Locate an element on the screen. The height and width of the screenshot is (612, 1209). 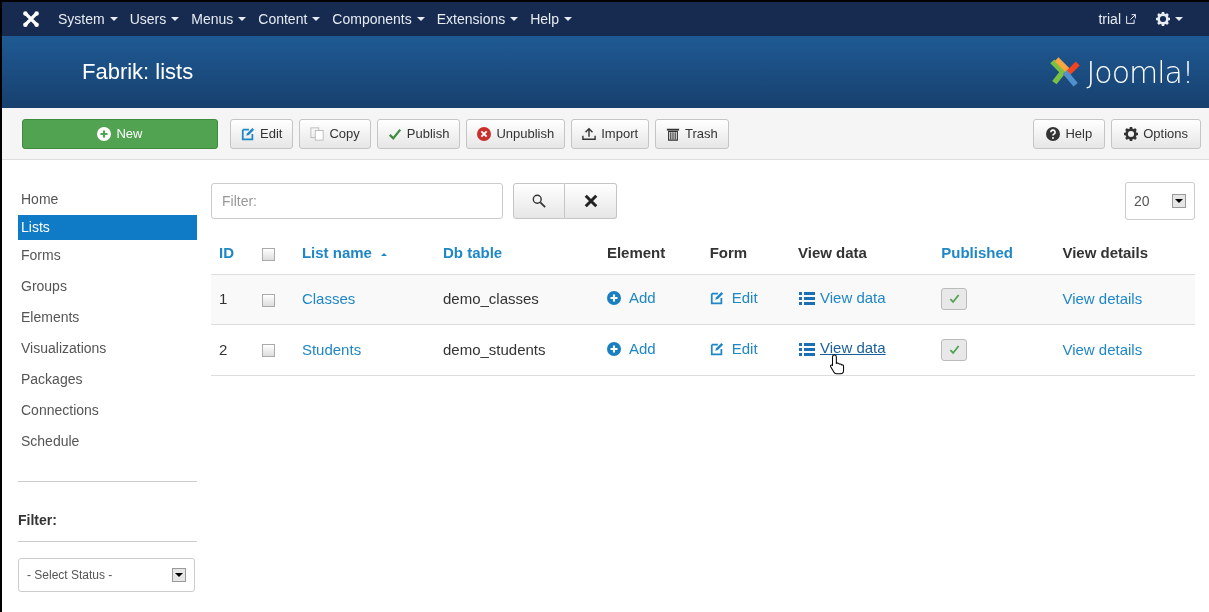
toolbar-button: Import is located at coordinates (610, 133).